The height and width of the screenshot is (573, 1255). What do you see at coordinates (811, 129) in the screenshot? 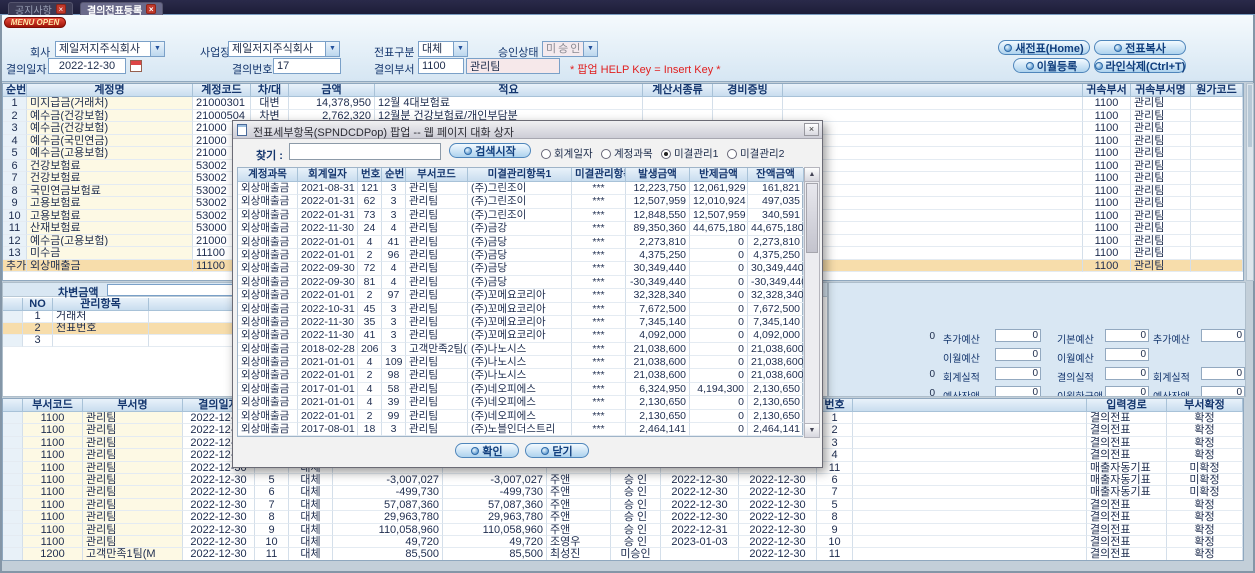
I see `popup-close-icon: ×` at bounding box center [811, 129].